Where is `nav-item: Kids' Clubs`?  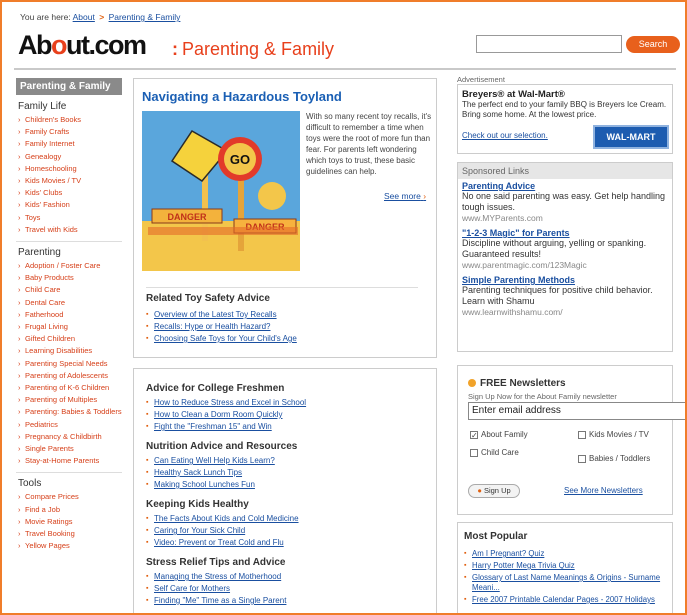
nav-item: Kids' Clubs is located at coordinates (70, 193).